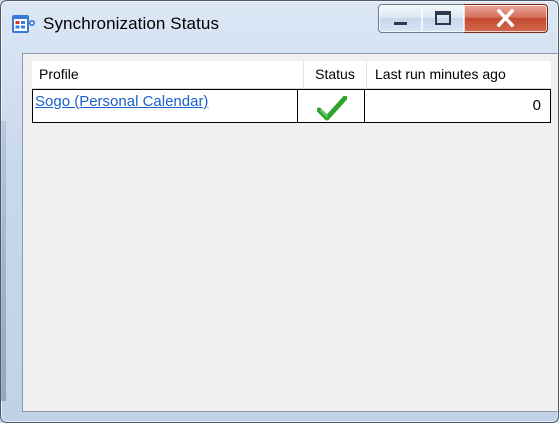  I want to click on profile-cell: Sogo (Personal Calendar), so click(165, 106).